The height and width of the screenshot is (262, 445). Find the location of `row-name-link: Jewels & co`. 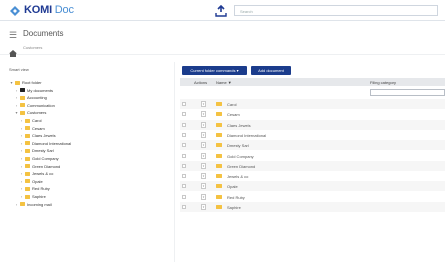

row-name-link: Jewels & co is located at coordinates (237, 176).